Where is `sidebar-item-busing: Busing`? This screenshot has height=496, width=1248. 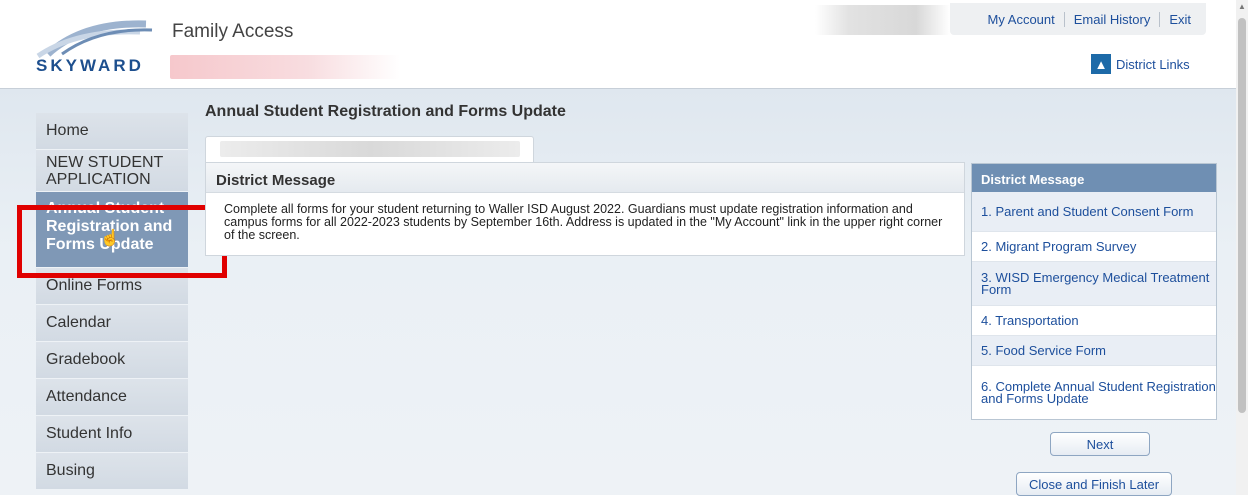
sidebar-item-busing: Busing is located at coordinates (112, 471).